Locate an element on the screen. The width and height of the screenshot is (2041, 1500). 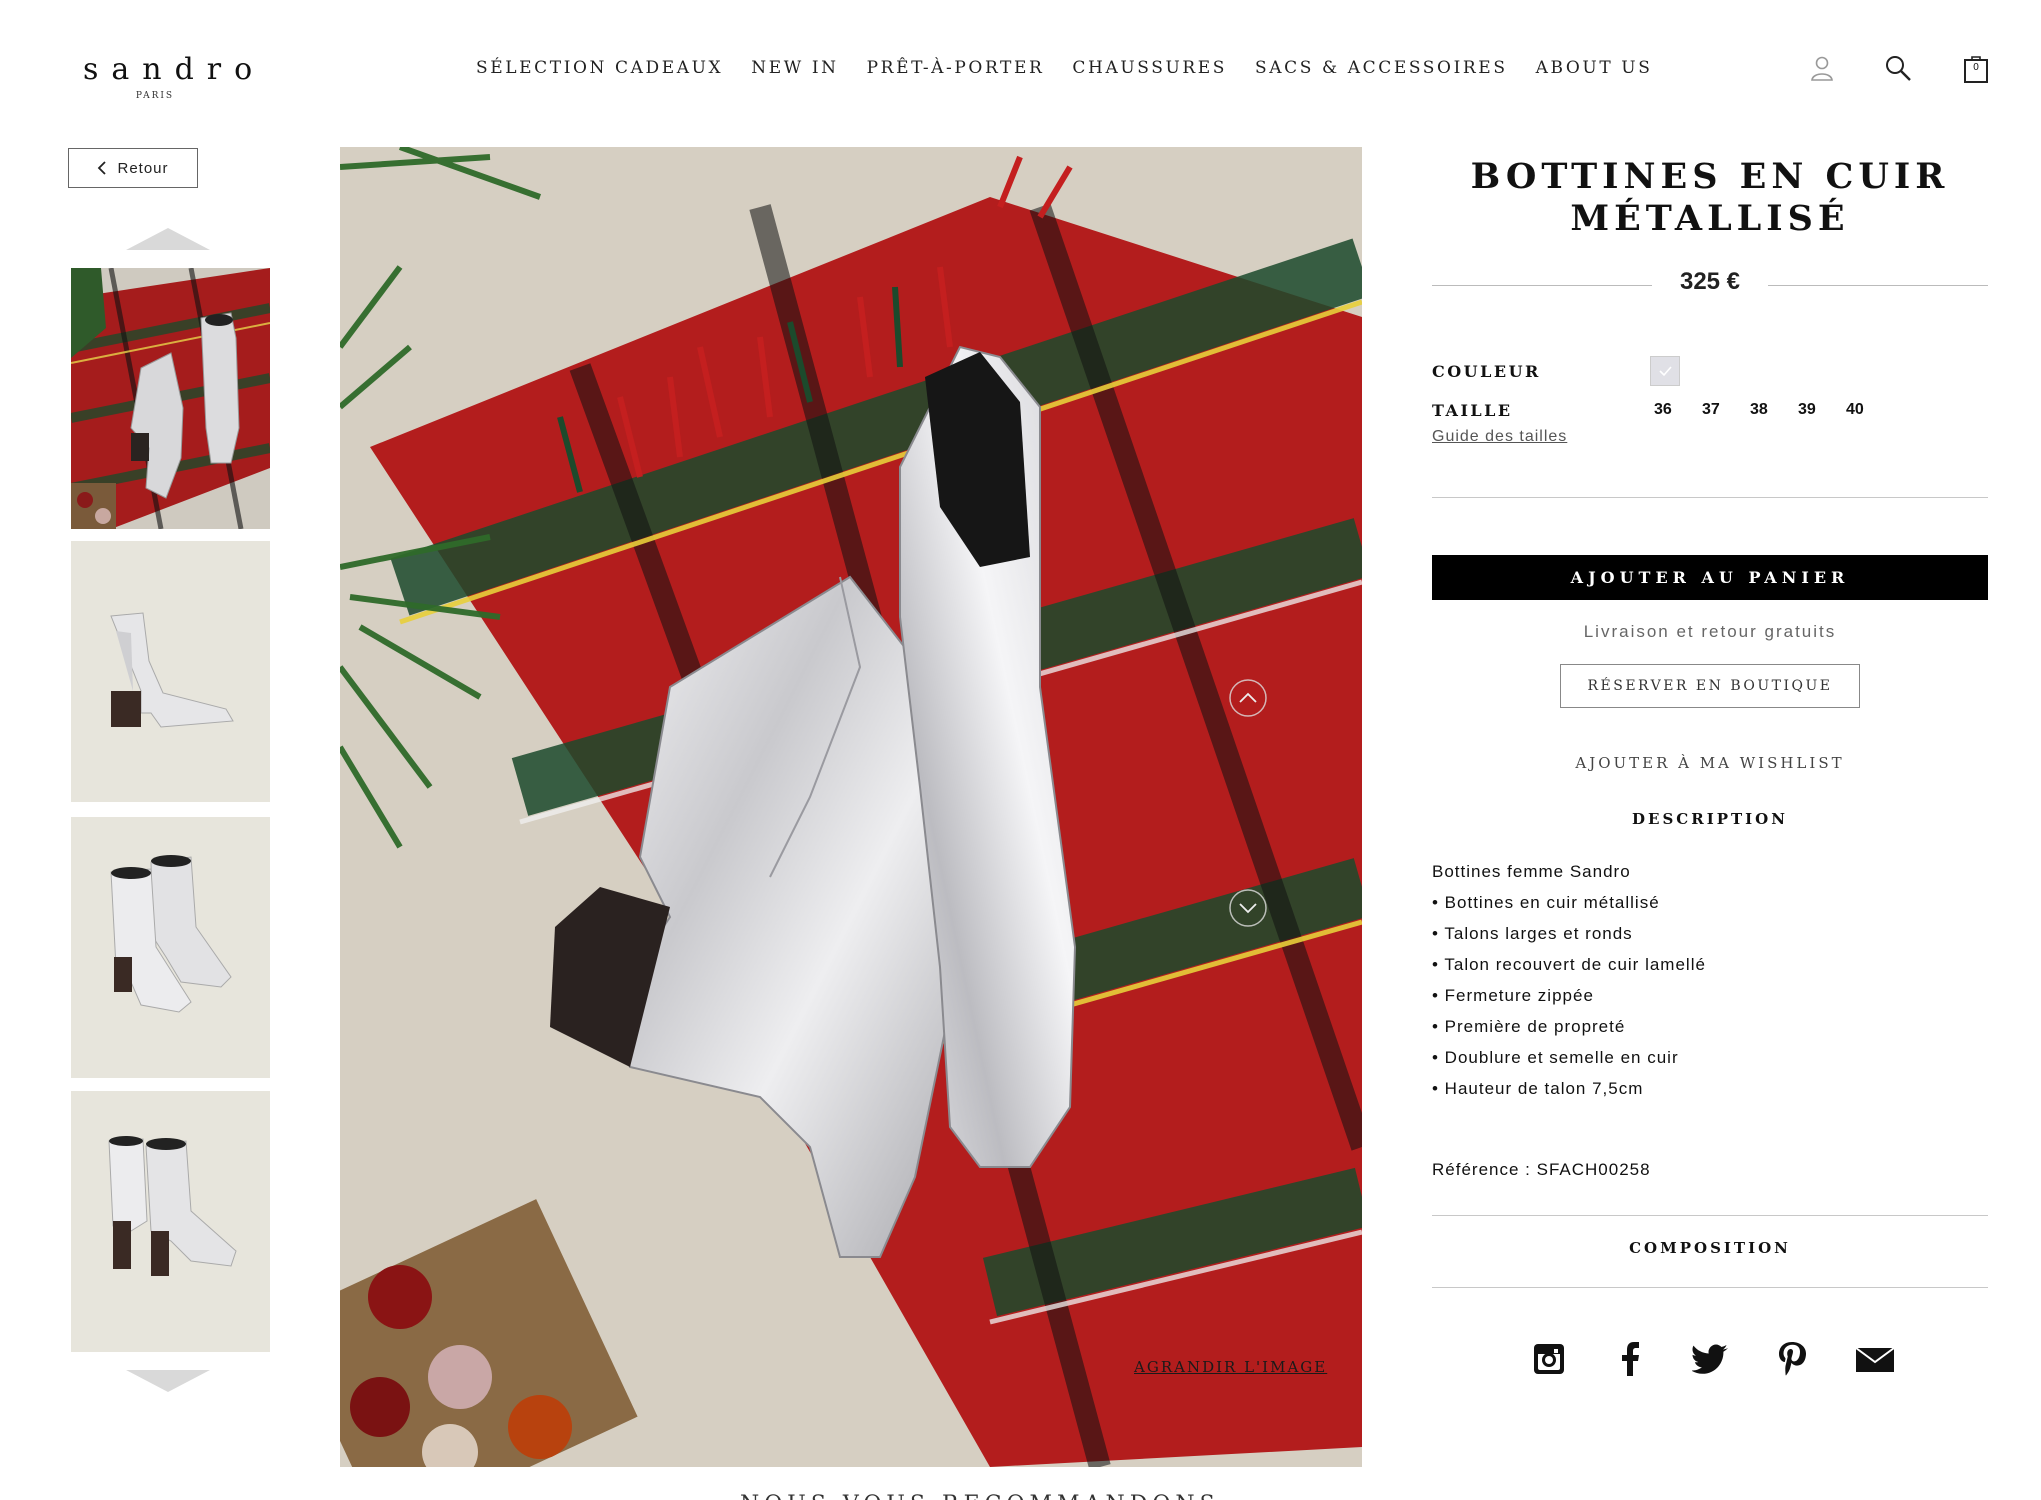
size-option-40: 40 is located at coordinates (1870, 410).